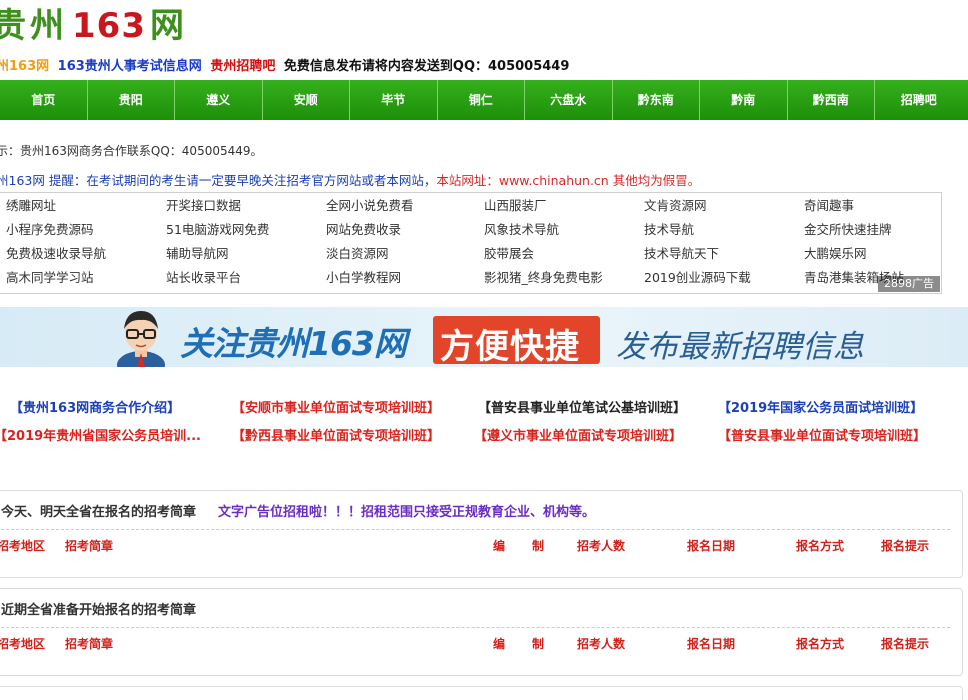 This screenshot has width=968, height=700. What do you see at coordinates (564, 206) in the screenshot?
I see `friend-link: 山西服装厂` at bounding box center [564, 206].